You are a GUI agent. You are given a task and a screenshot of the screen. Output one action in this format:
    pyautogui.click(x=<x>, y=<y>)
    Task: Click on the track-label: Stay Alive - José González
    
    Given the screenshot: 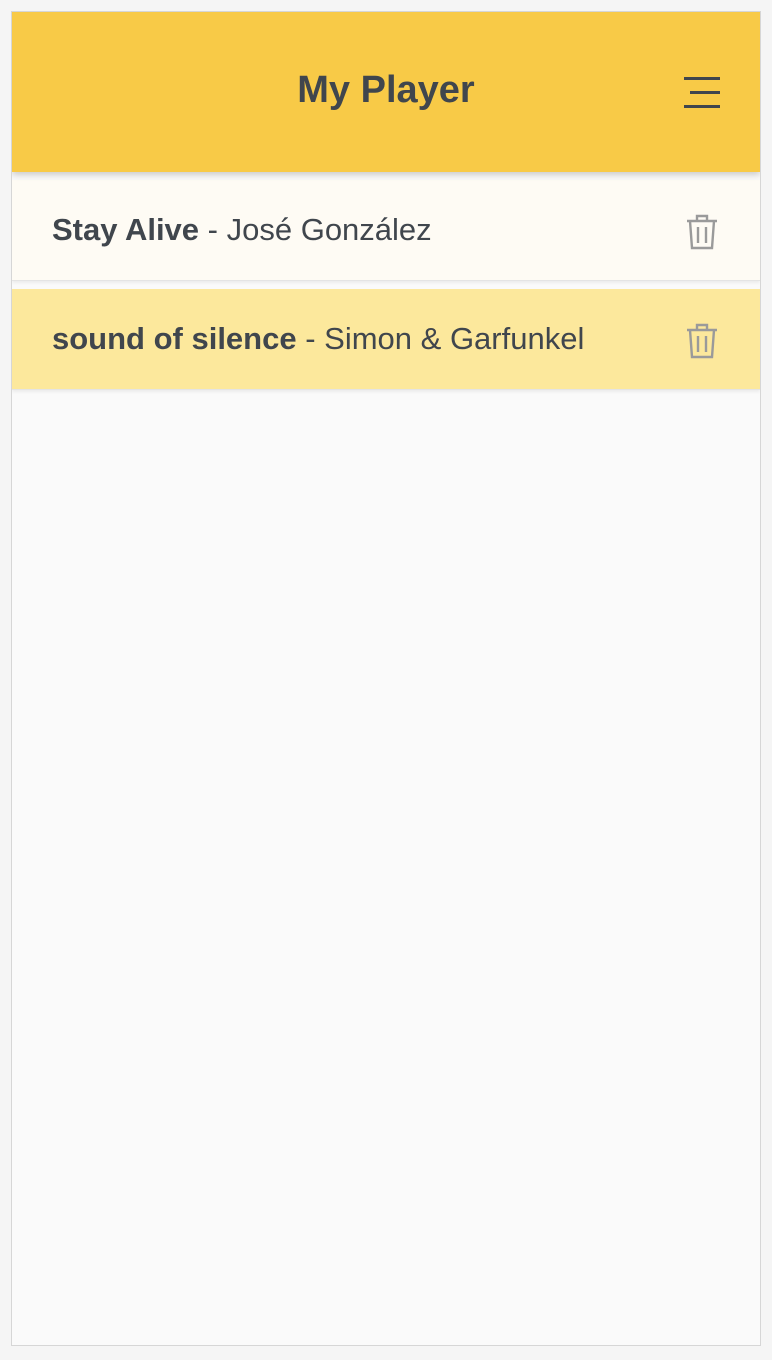 What is the action you would take?
    pyautogui.click(x=242, y=230)
    